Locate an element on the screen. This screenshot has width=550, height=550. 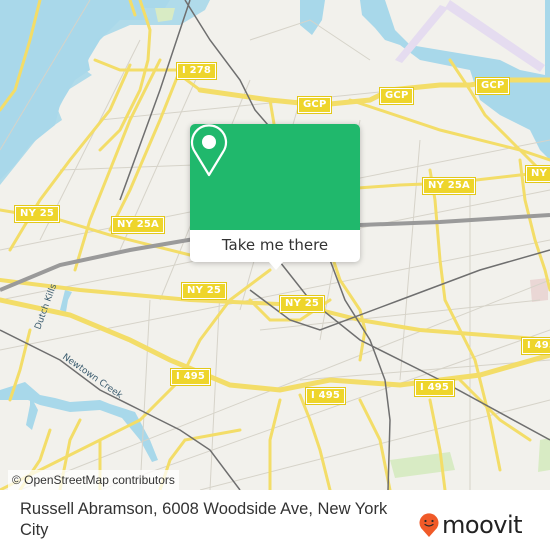
road-shield-i278: I 278 is located at coordinates (196, 71).